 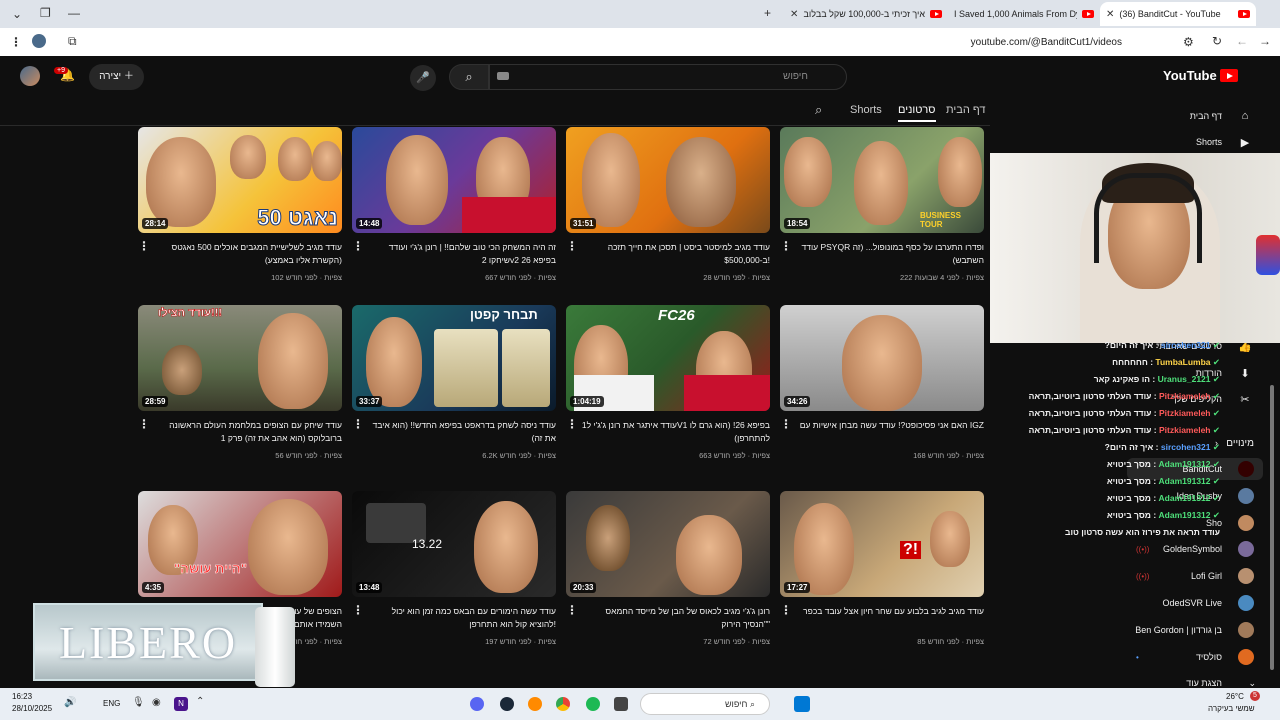 I want to click on video-thumbnail: תבחר קפטן 33:37, so click(x=454, y=358).